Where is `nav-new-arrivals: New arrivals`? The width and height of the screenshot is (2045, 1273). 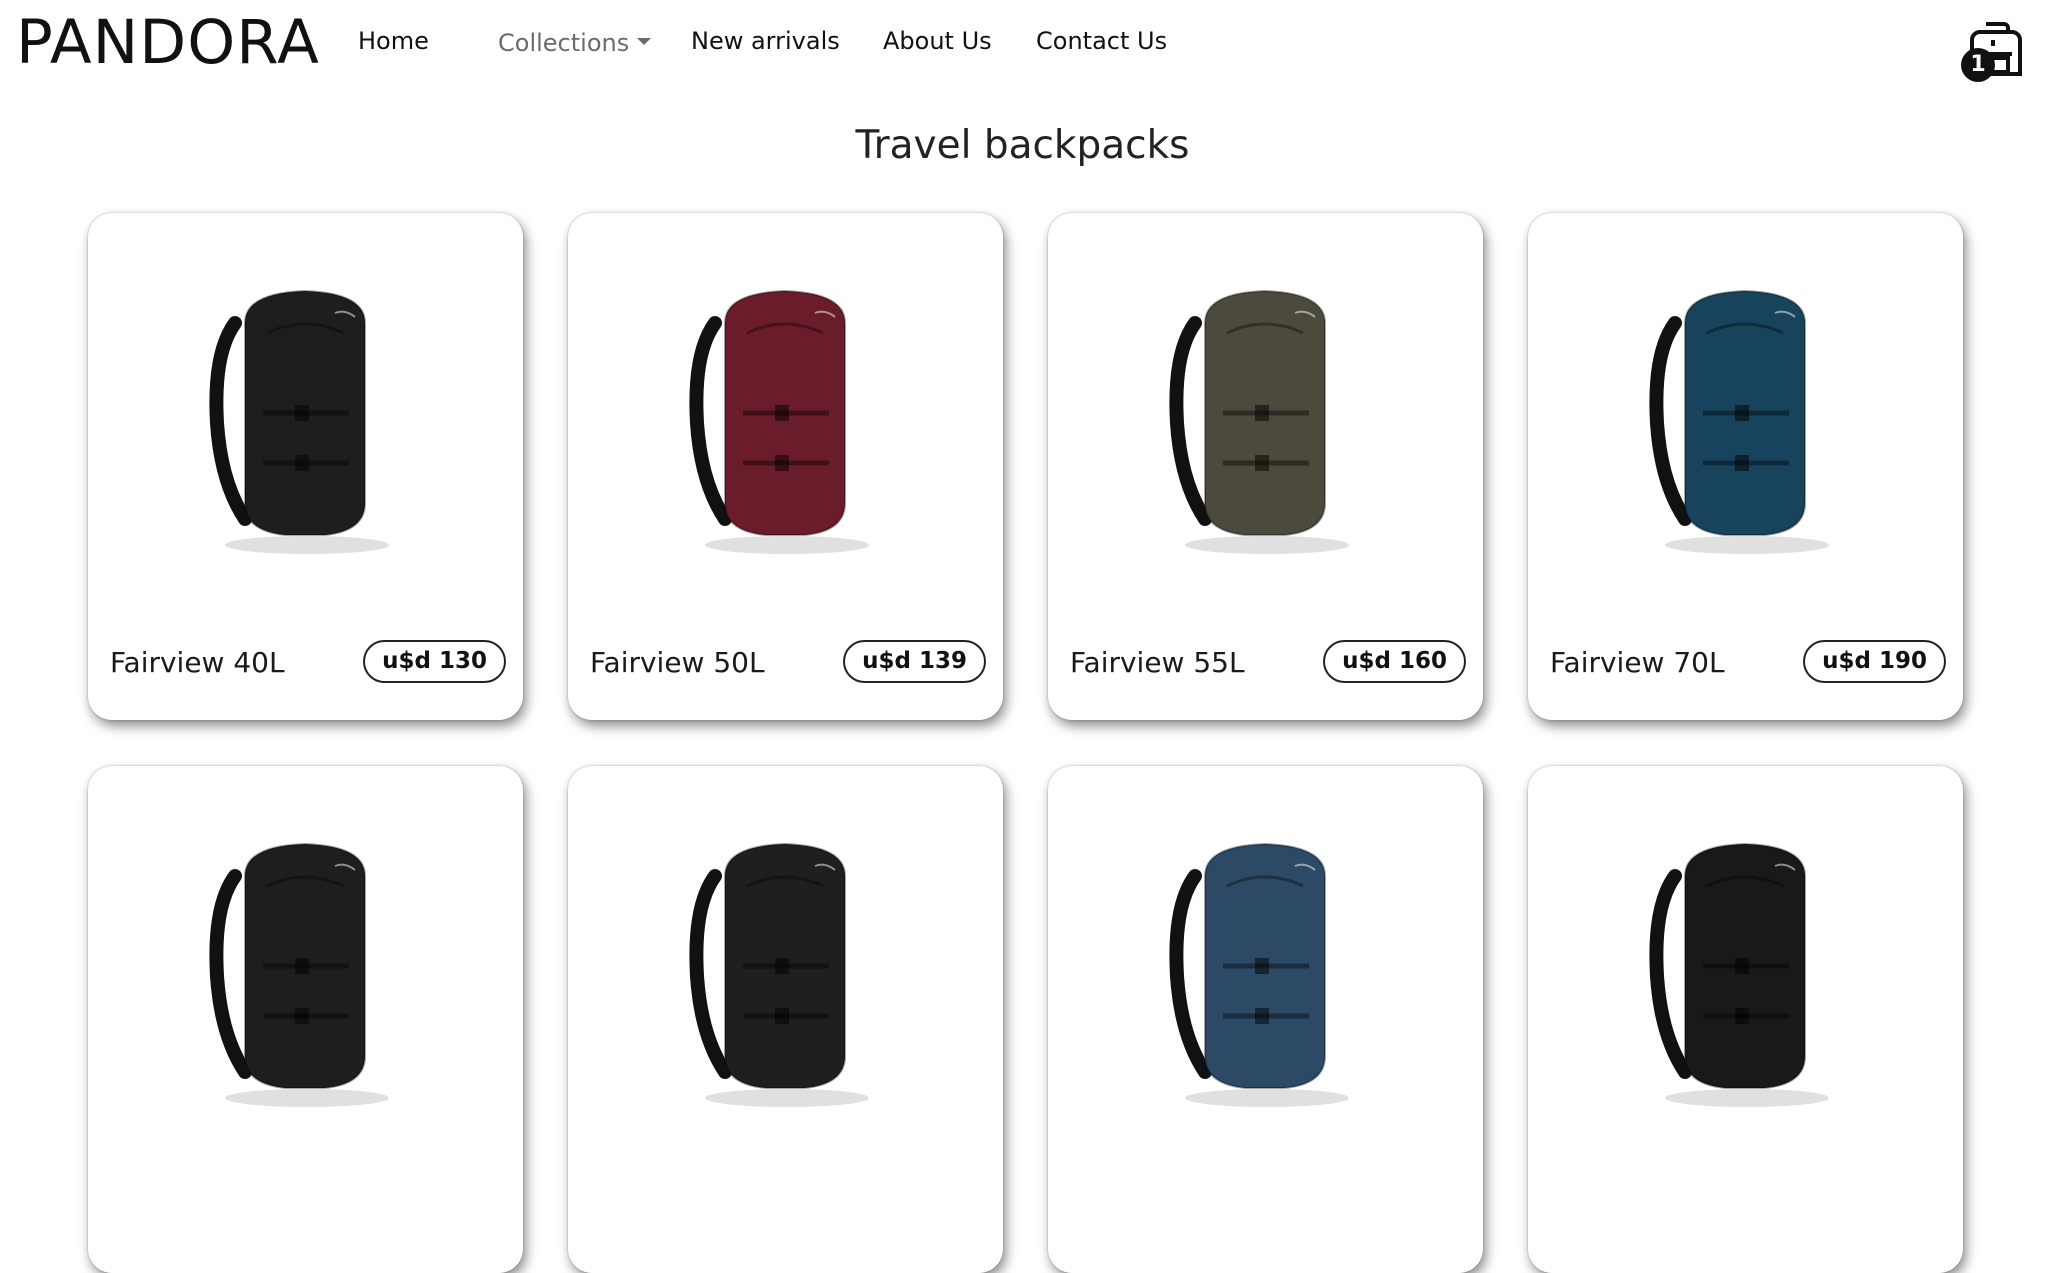 nav-new-arrivals: New arrivals is located at coordinates (765, 41).